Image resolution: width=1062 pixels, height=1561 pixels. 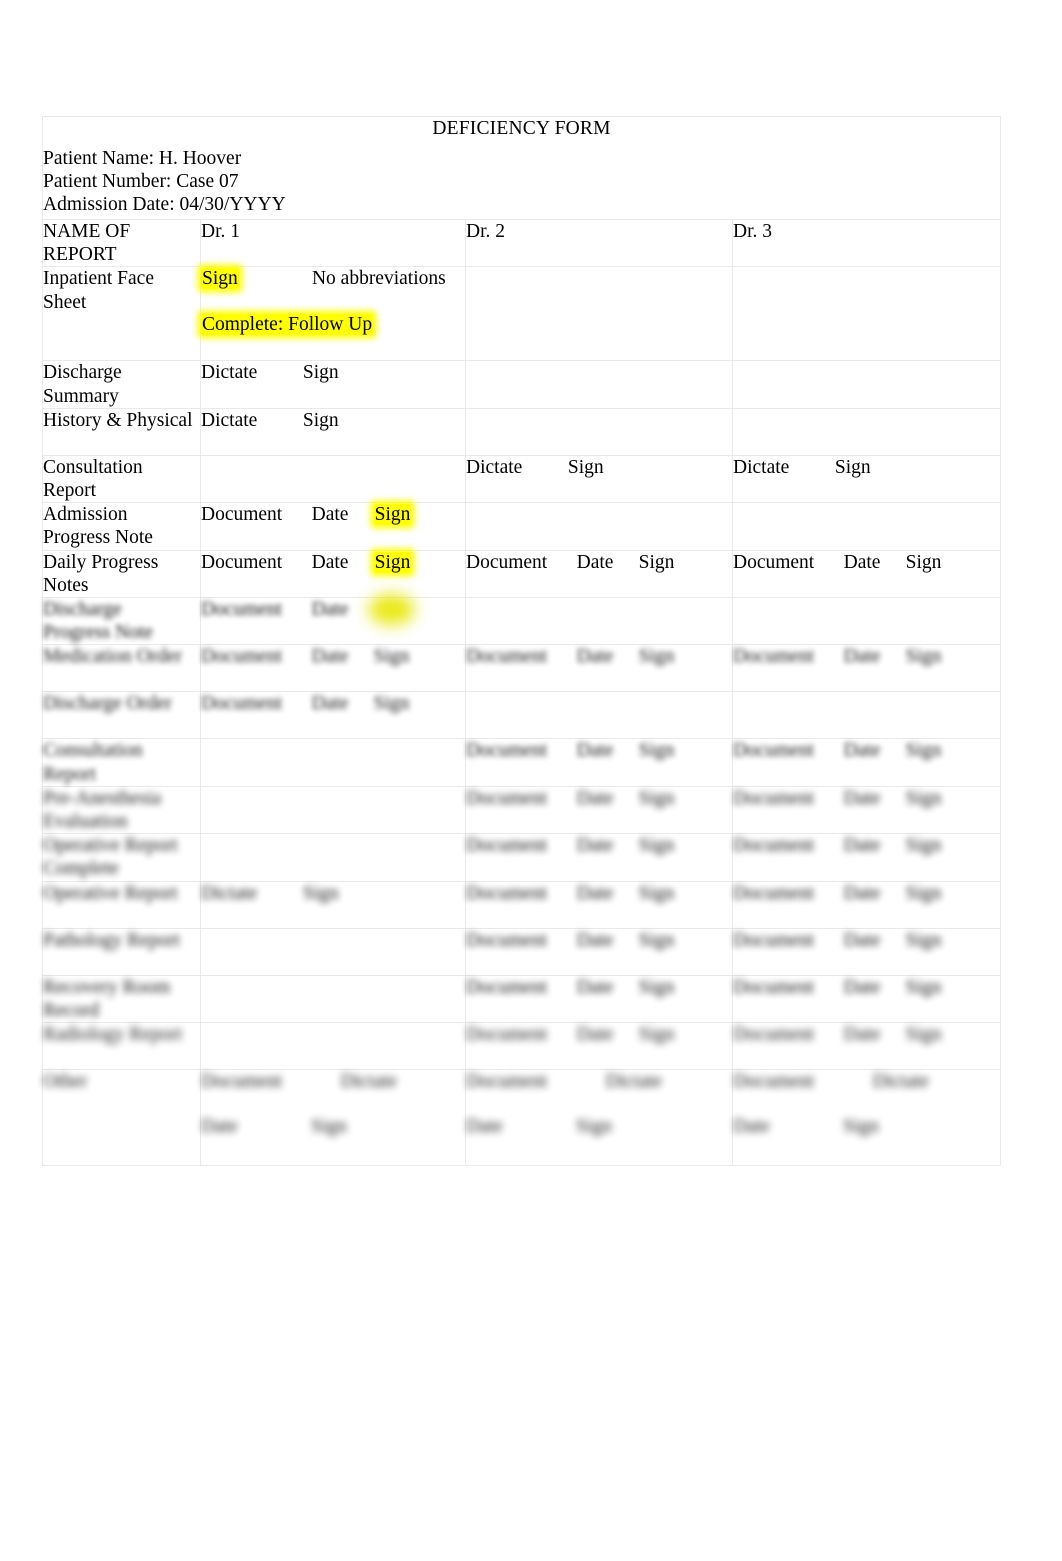 What do you see at coordinates (333, 1126) in the screenshot?
I see `token-line: Date Sign` at bounding box center [333, 1126].